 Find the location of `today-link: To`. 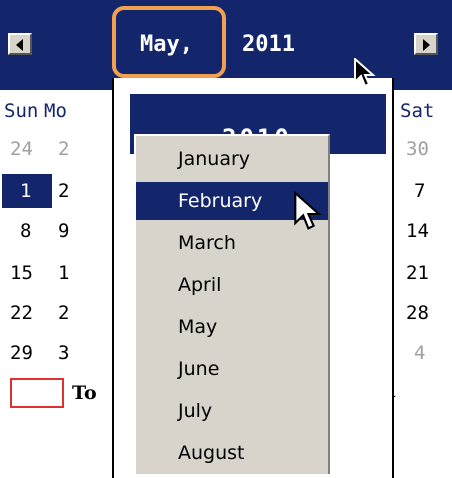

today-link: To is located at coordinates (84, 393).